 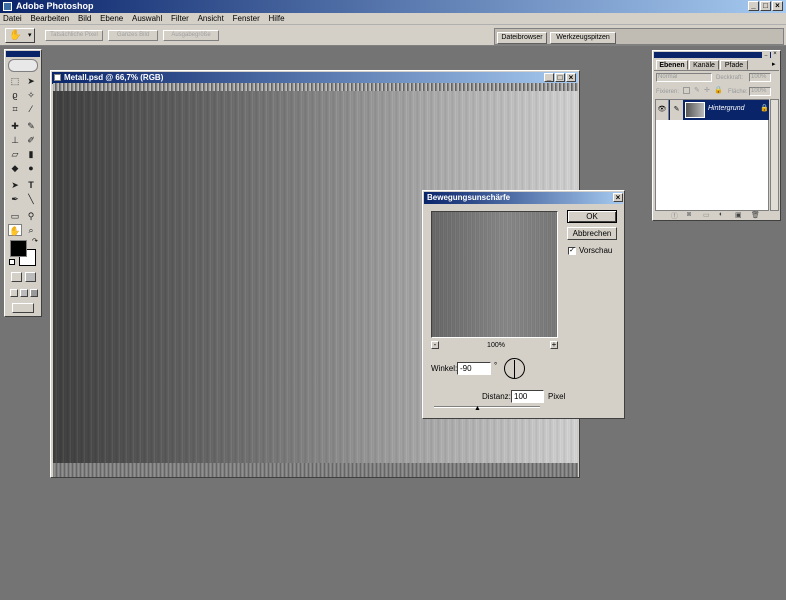 What do you see at coordinates (30, 35) in the screenshot?
I see `chevron-down-icon: ▾` at bounding box center [30, 35].